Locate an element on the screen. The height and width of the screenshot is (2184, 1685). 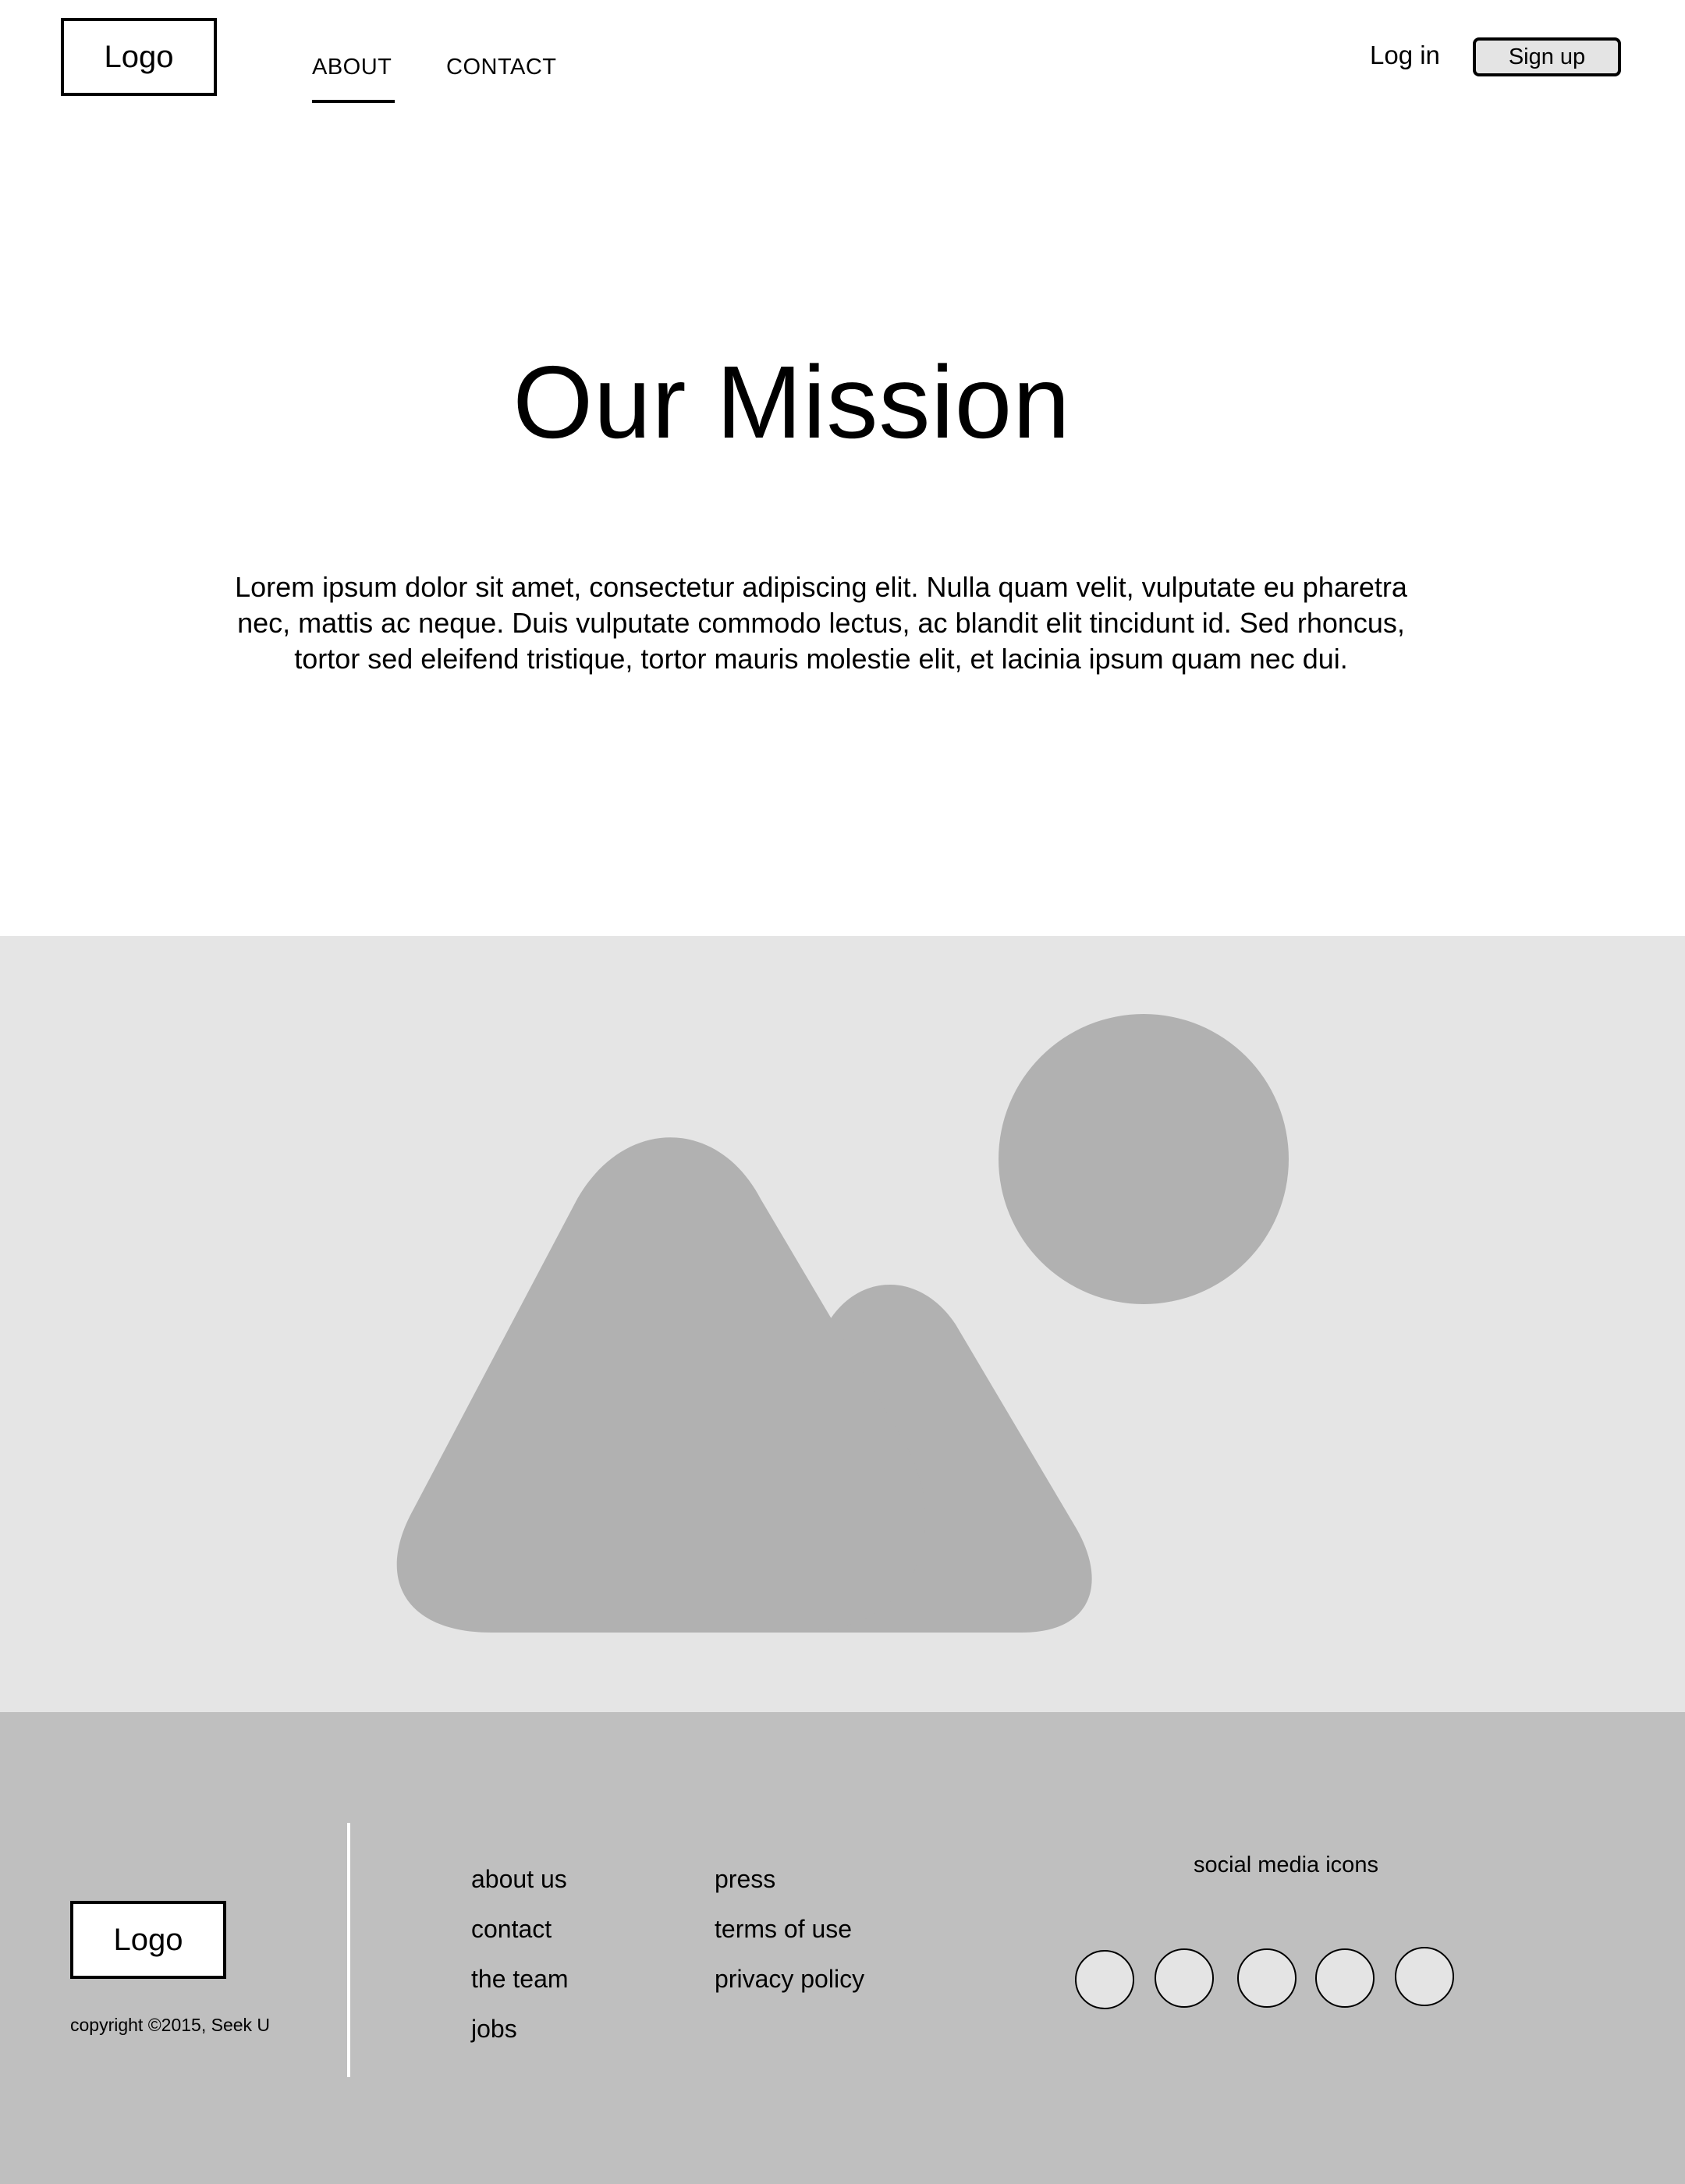
social-media-label: social media icons is located at coordinates (1286, 1865).